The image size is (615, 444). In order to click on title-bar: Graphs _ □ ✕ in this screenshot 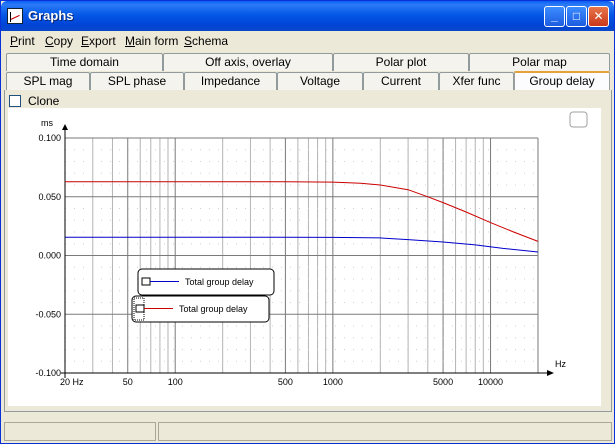, I will do `click(307, 16)`.